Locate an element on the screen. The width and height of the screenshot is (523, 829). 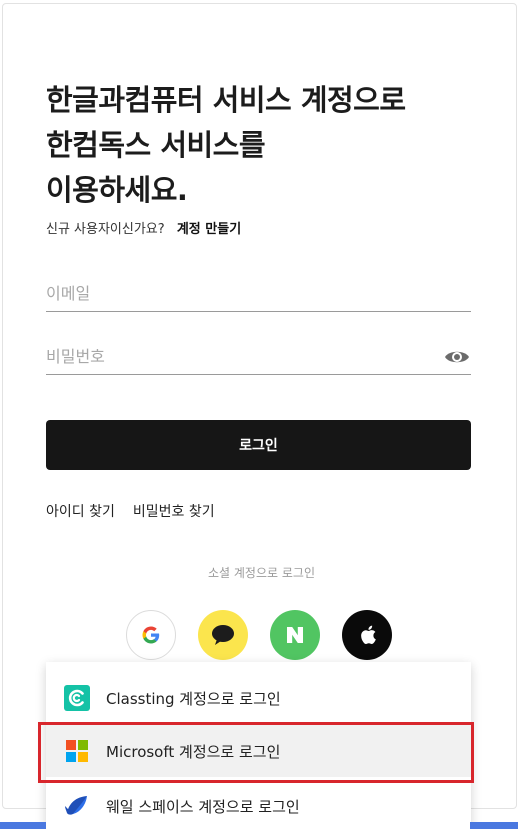
naver-n-icon is located at coordinates (295, 635).